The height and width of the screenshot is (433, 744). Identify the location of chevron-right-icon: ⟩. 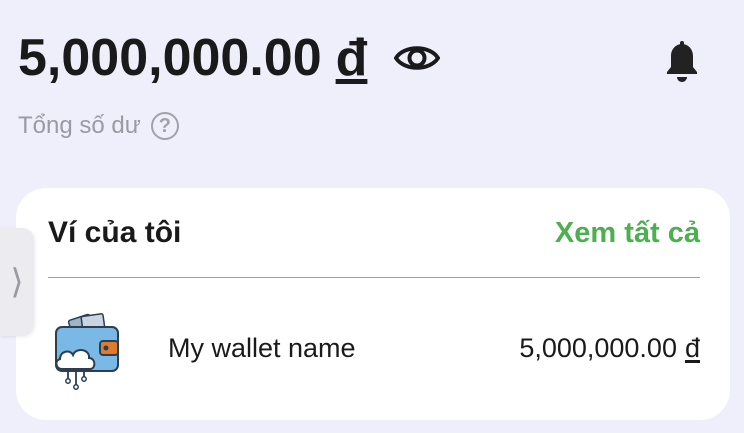
(17, 282).